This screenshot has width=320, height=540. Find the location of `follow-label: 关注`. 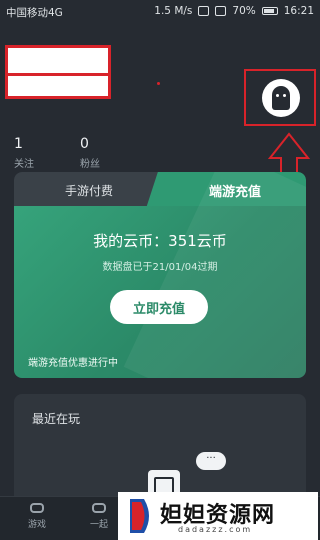

follow-label: 关注 is located at coordinates (24, 164).